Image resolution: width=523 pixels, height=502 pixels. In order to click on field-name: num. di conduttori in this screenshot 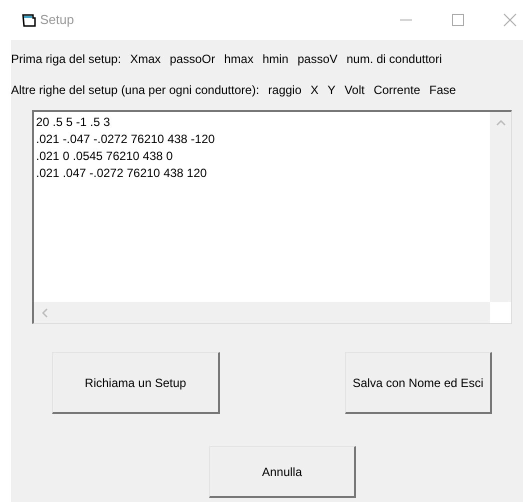, I will do `click(394, 59)`.